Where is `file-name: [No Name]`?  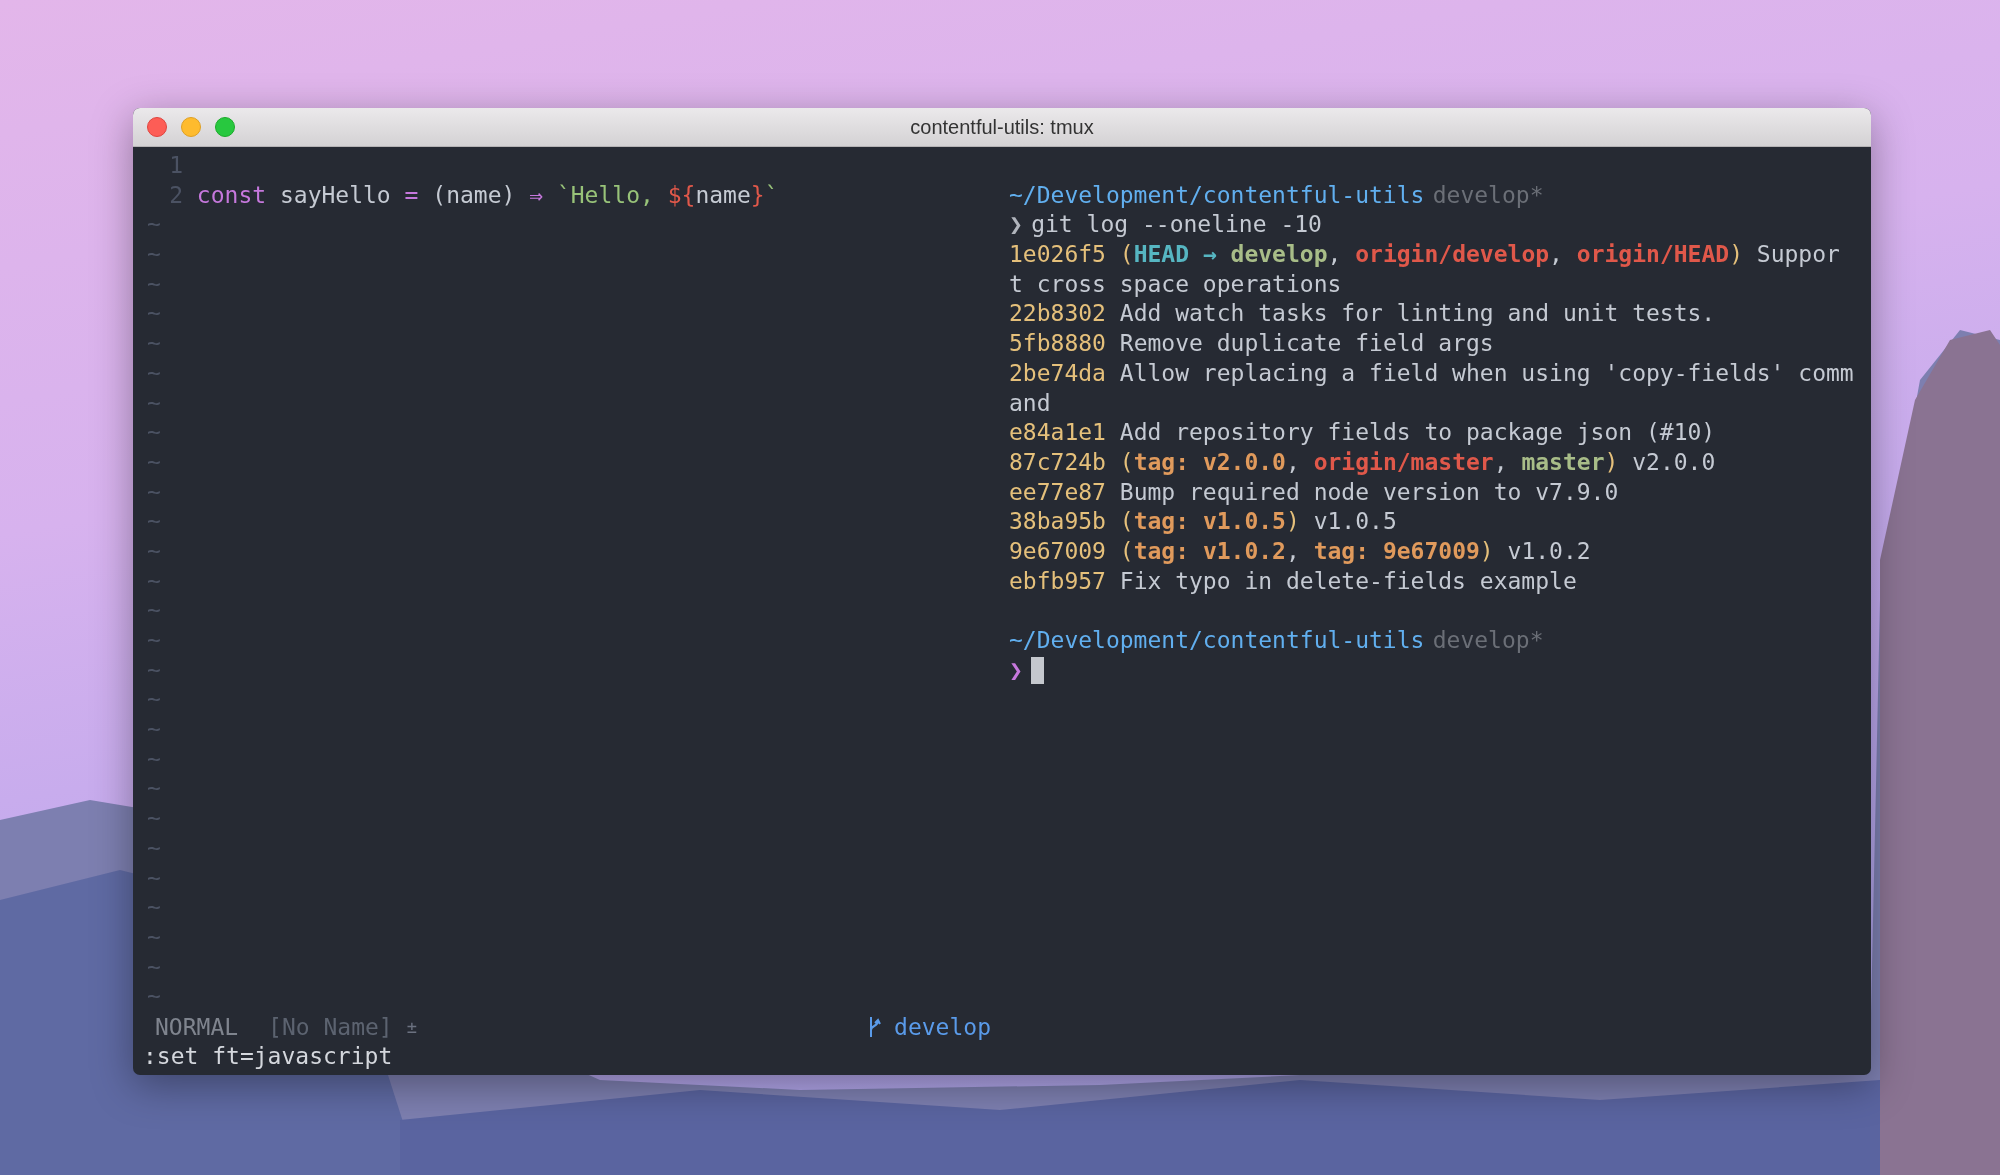 file-name: [No Name] is located at coordinates (330, 1026).